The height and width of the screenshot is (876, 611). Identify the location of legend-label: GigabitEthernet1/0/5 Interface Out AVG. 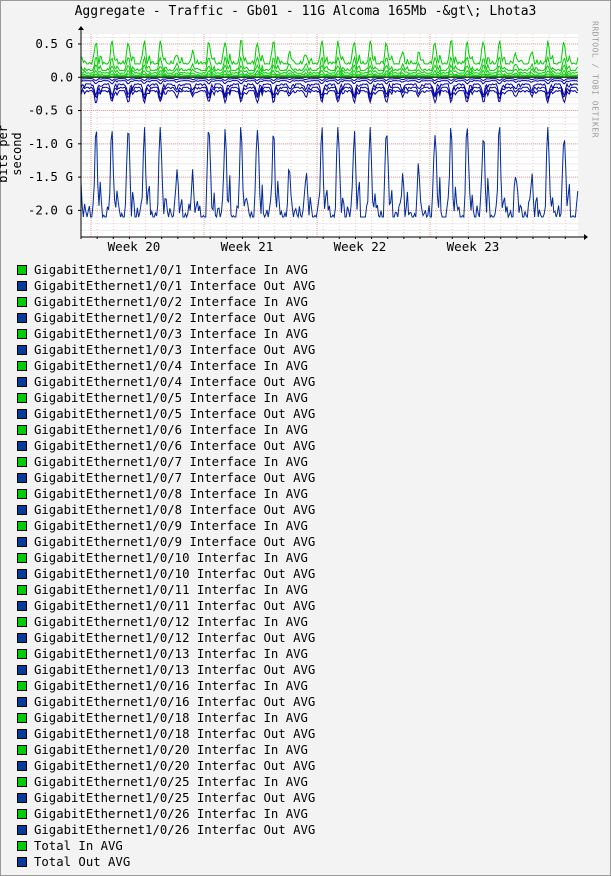
(175, 414).